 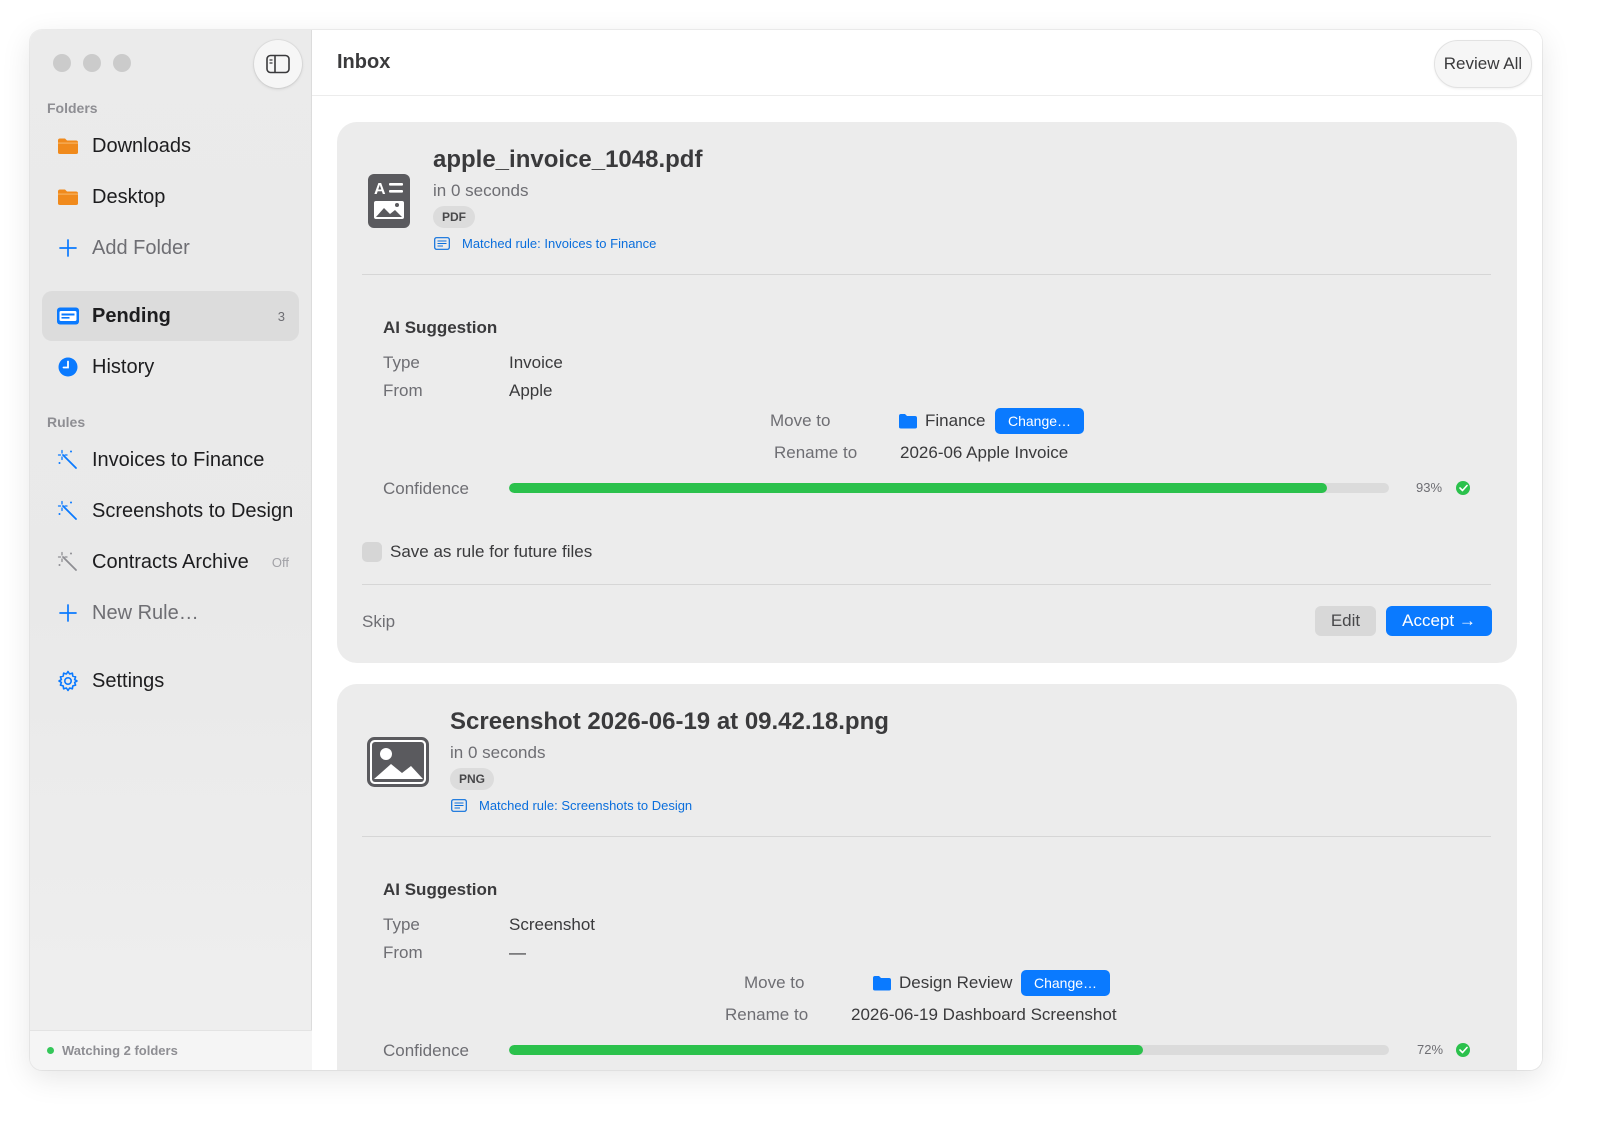 I want to click on skip-button: Skip, so click(x=378, y=622).